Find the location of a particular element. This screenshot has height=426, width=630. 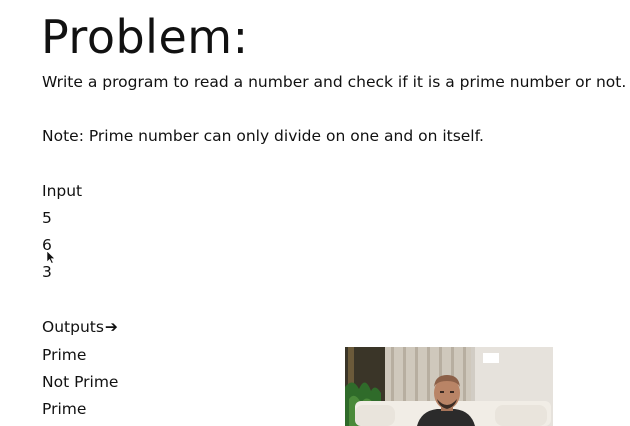

output-heading: Outputs➔ is located at coordinates (80, 327).